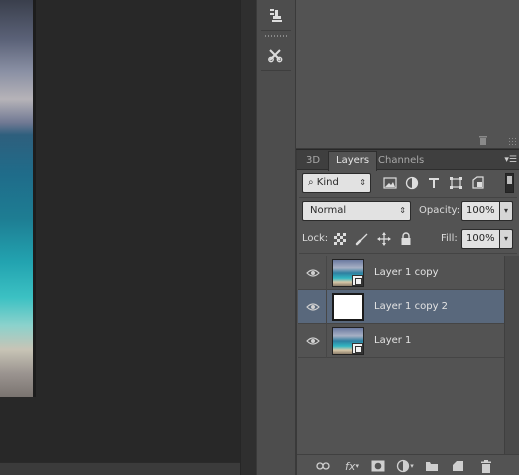 The height and width of the screenshot is (475, 519). Describe the element at coordinates (478, 183) in the screenshot. I see `smart-object-filter-icon` at that location.